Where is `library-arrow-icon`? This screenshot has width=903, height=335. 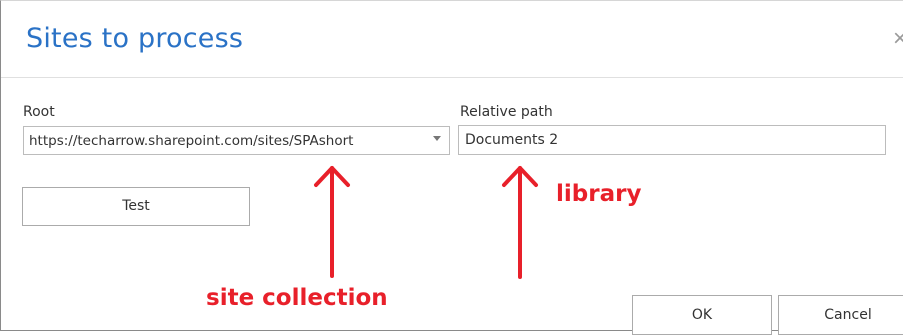
library-arrow-icon is located at coordinates (520, 222).